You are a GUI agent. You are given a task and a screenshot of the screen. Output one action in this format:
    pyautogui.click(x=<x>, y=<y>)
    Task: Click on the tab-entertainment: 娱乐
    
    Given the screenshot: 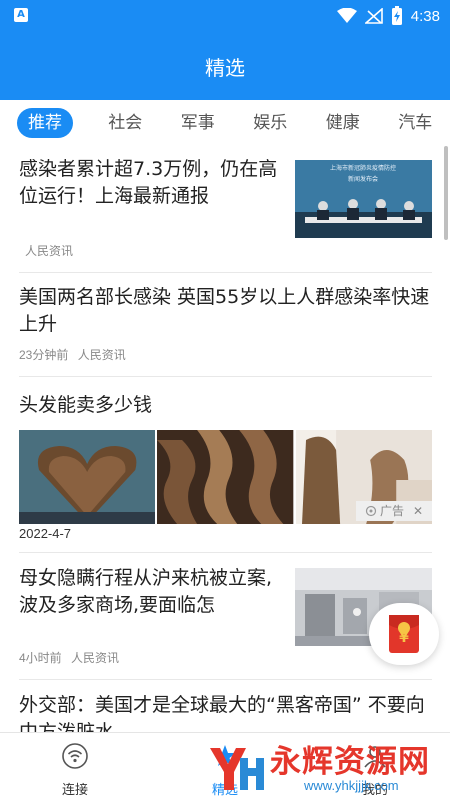 What is the action you would take?
    pyautogui.click(x=270, y=123)
    